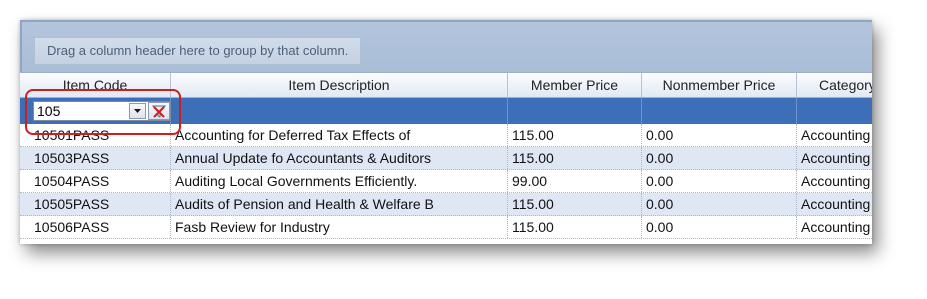 This screenshot has height=299, width=927. I want to click on filter-cell-member-price, so click(575, 111).